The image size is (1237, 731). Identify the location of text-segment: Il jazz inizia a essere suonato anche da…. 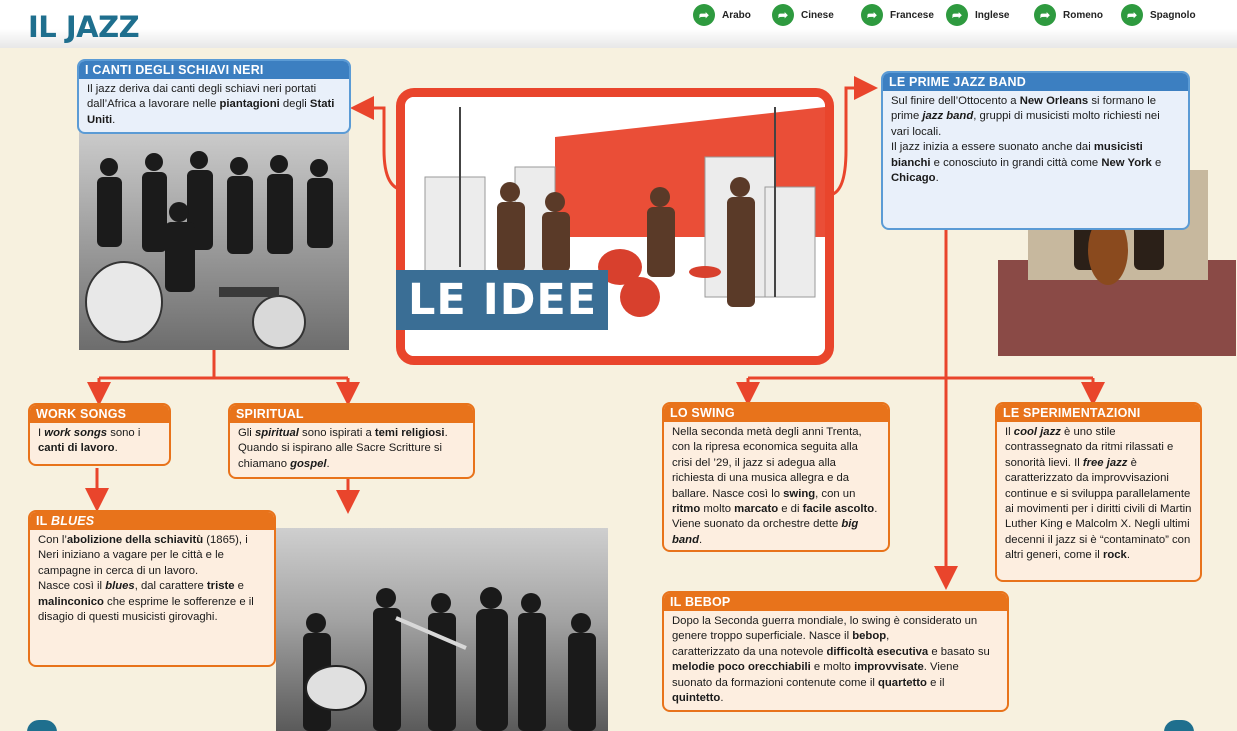
(992, 147).